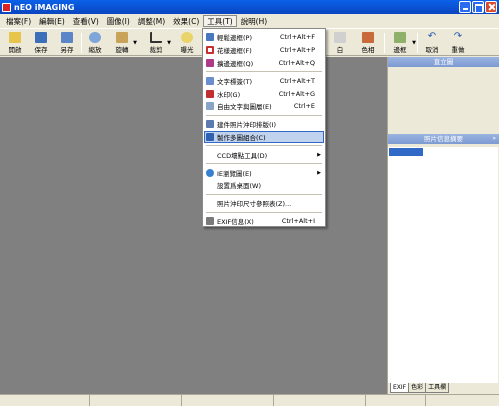 The image size is (499, 406). What do you see at coordinates (458, 36) in the screenshot?
I see `redo-icon: ↷` at bounding box center [458, 36].